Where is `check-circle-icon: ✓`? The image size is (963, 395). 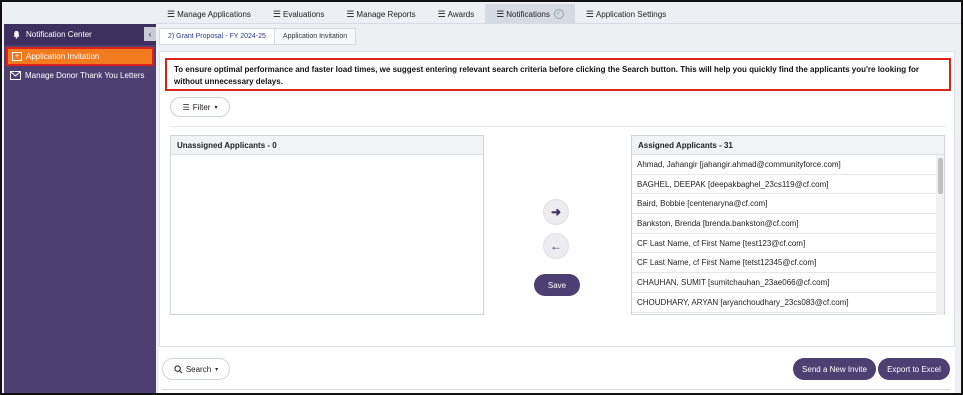
check-circle-icon: ✓ is located at coordinates (558, 14).